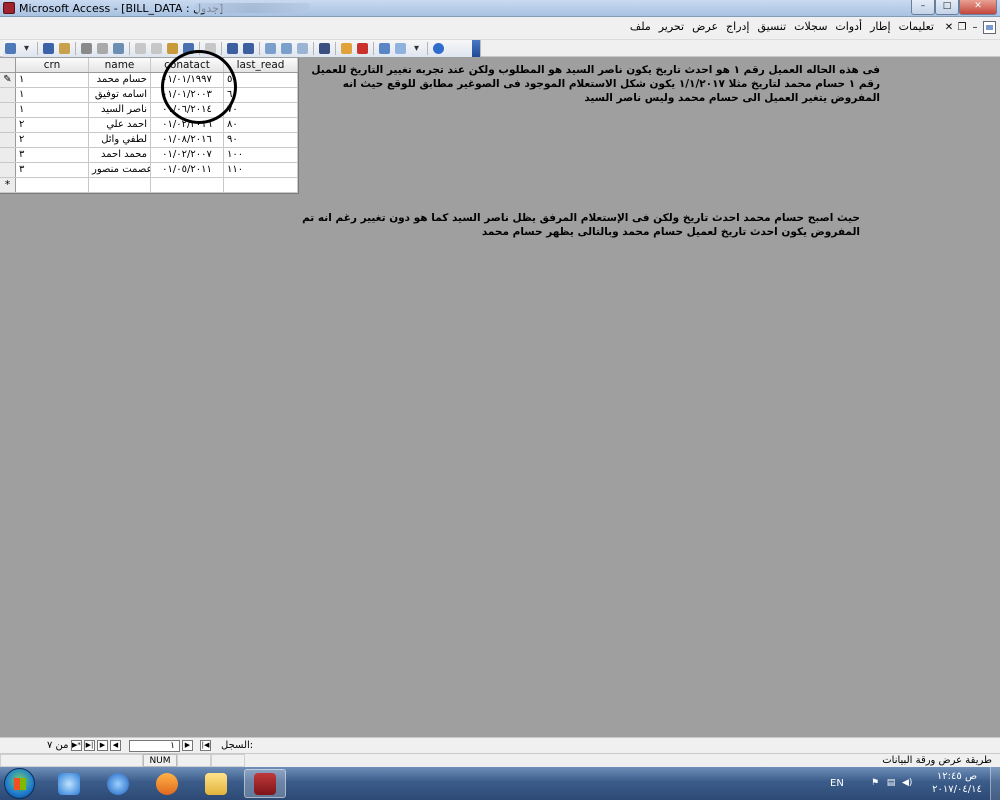  I want to click on cell-conatact: ٠١/٠٥/٢٠١١, so click(187, 170).